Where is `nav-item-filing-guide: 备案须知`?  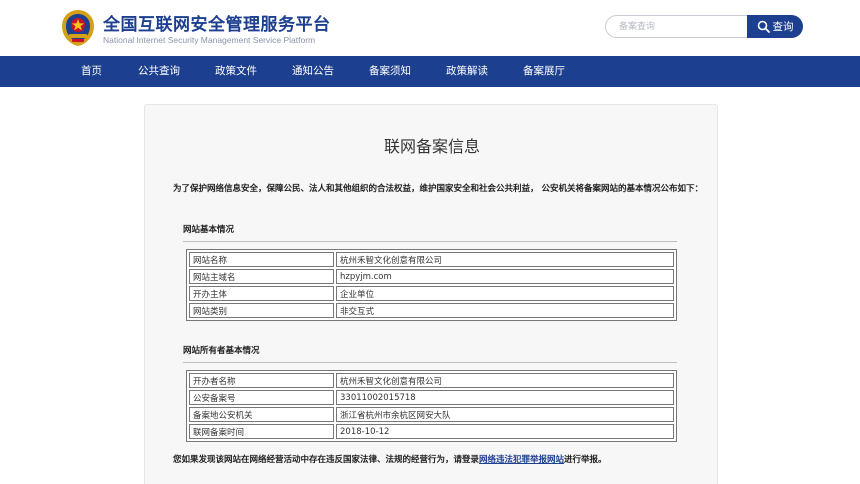
nav-item-filing-guide: 备案须知 is located at coordinates (390, 71).